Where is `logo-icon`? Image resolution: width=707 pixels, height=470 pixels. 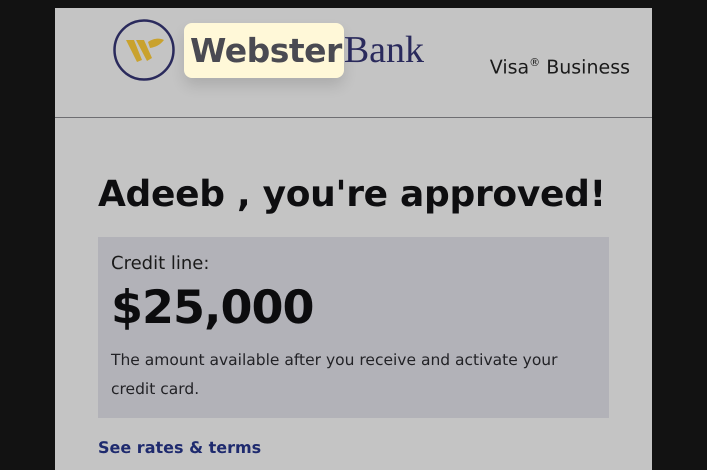 logo-icon is located at coordinates (144, 50).